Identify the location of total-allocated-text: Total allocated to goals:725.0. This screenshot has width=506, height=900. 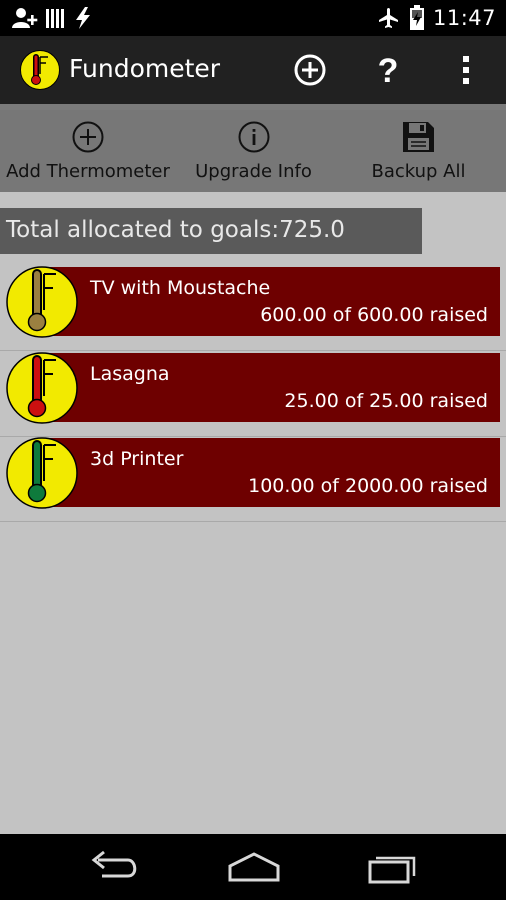
(175, 230).